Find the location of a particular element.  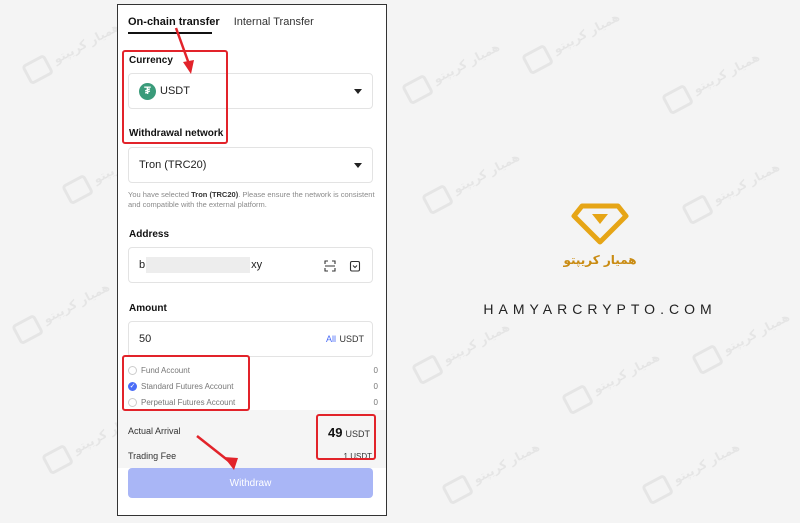

tether-logo-icon: ₮ is located at coordinates (147, 91).